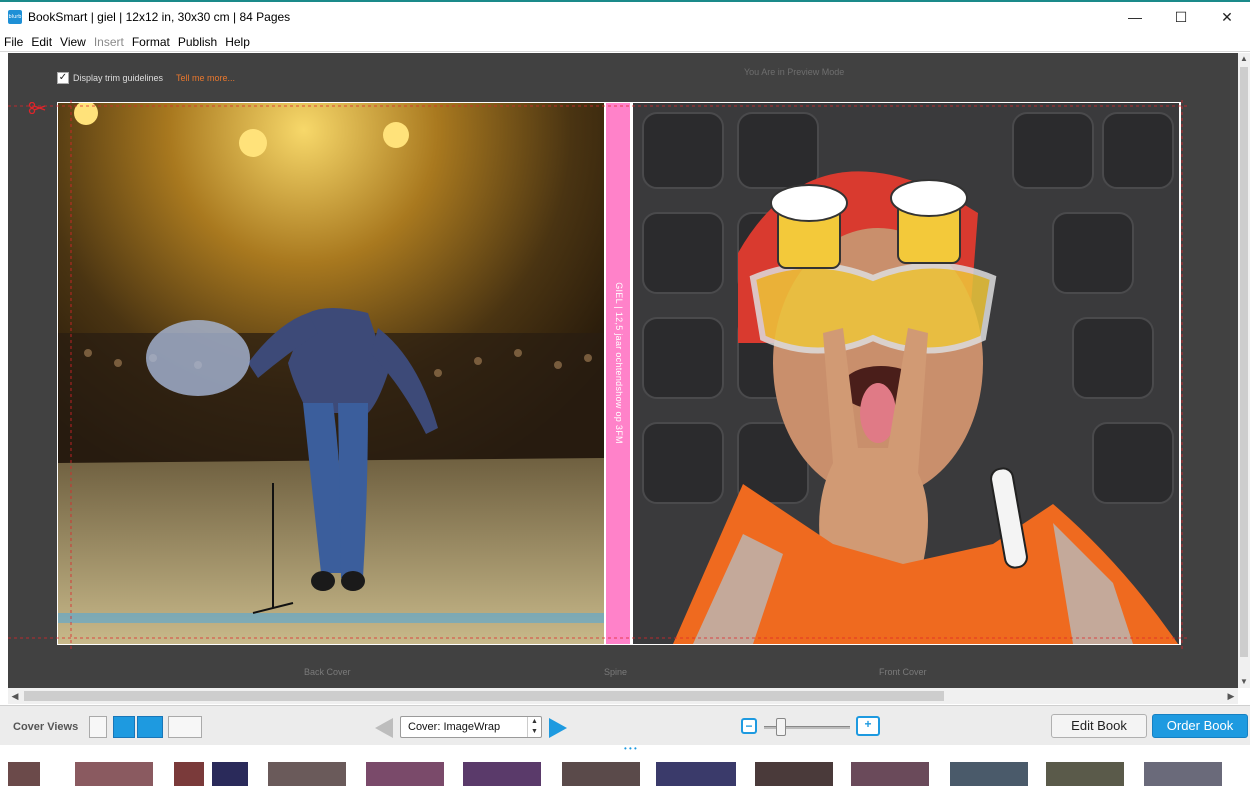 The width and height of the screenshot is (1250, 786). What do you see at coordinates (484, 696) in the screenshot?
I see `horizontal-scroll-thumb` at bounding box center [484, 696].